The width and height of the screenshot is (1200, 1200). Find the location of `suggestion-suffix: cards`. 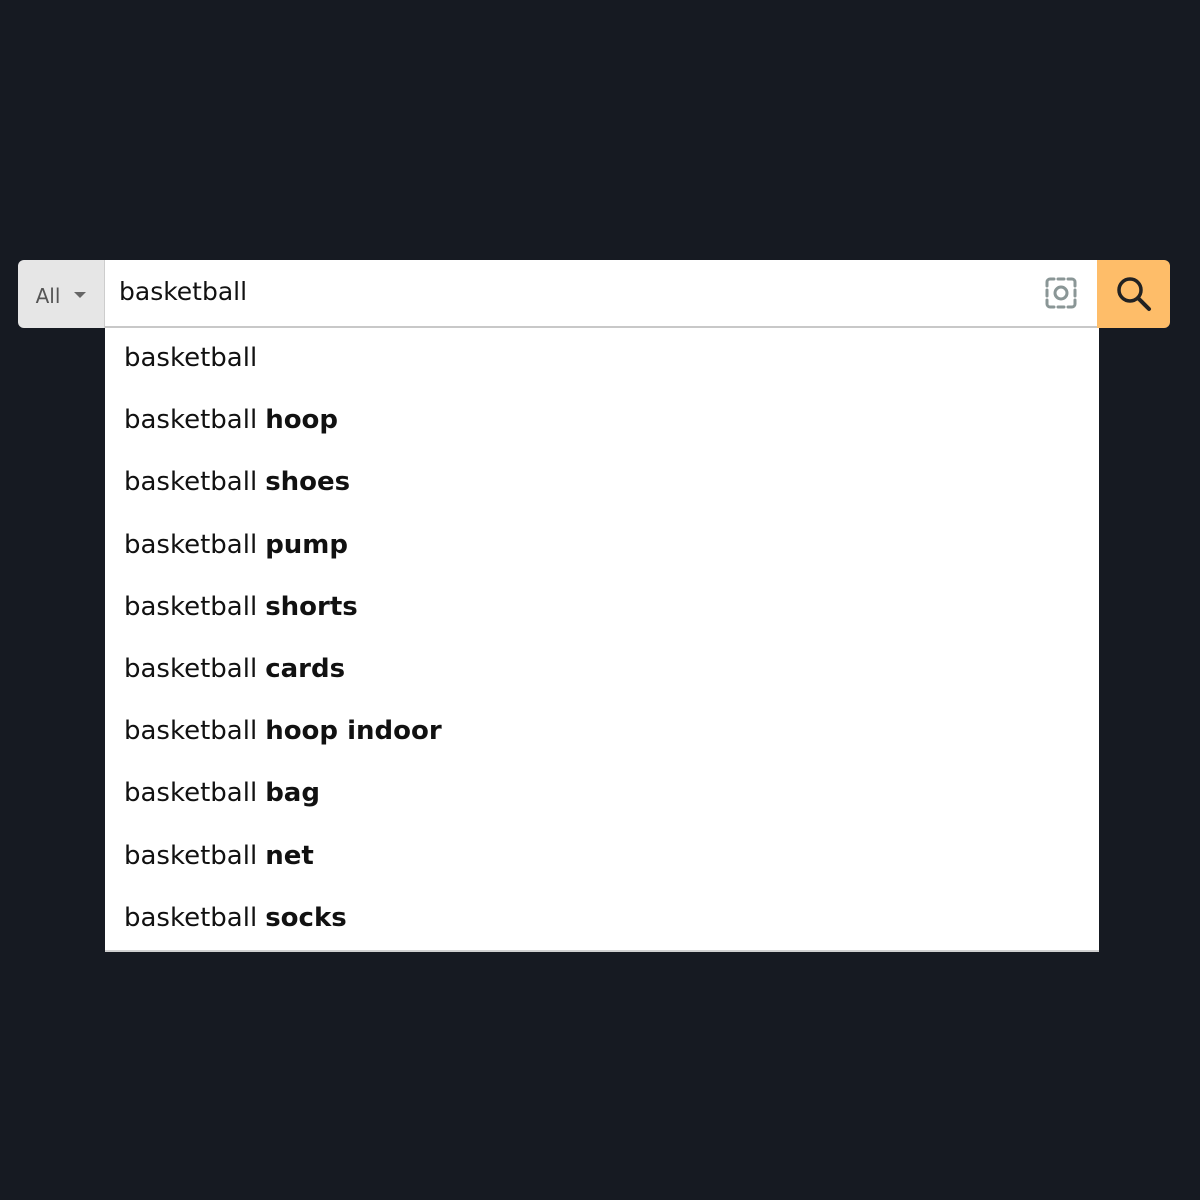

suggestion-suffix: cards is located at coordinates (305, 669).